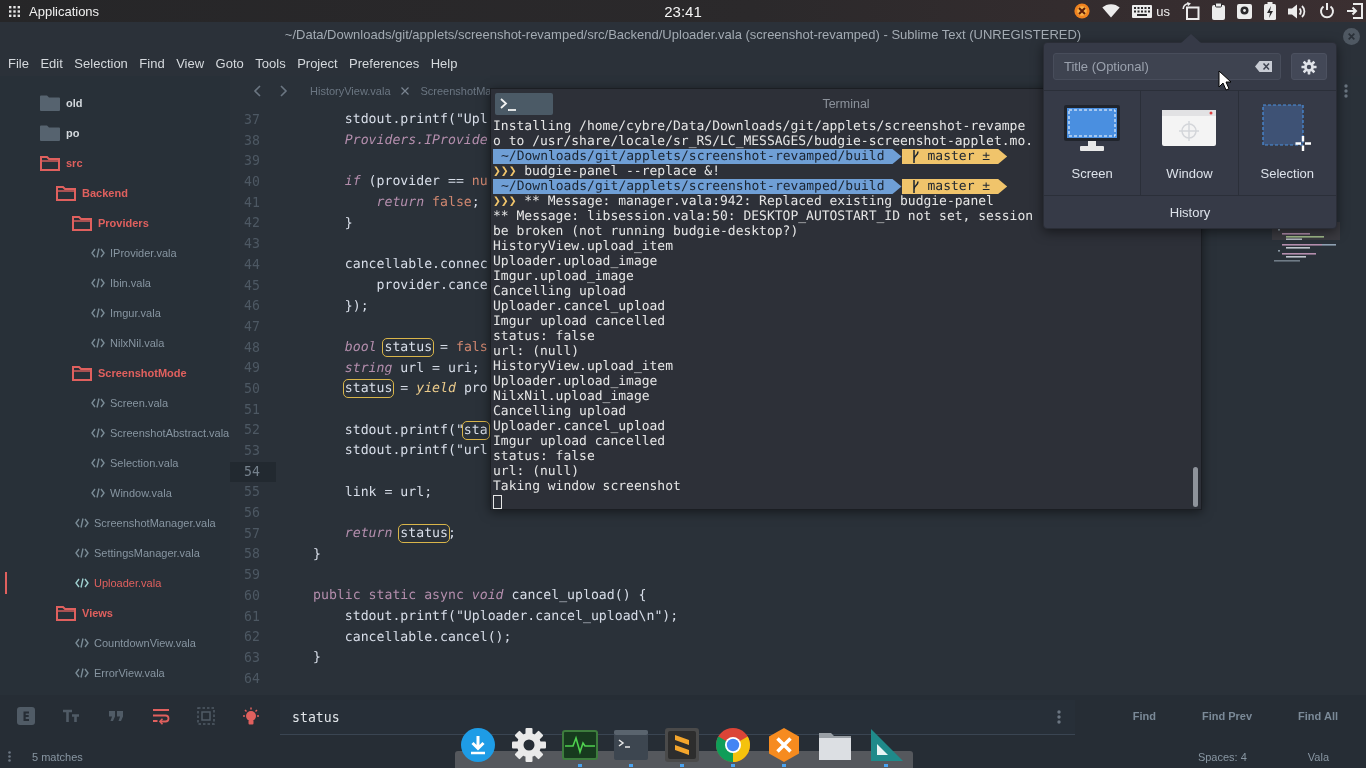 Image resolution: width=1366 pixels, height=768 pixels. I want to click on window-title: ~/Data/Downloads/git/applets/screenshot-revamped/src/Backend/Uploader.vala (screenshot-revamped) - Sublime Text (UNREGISTERED), so click(683, 34).